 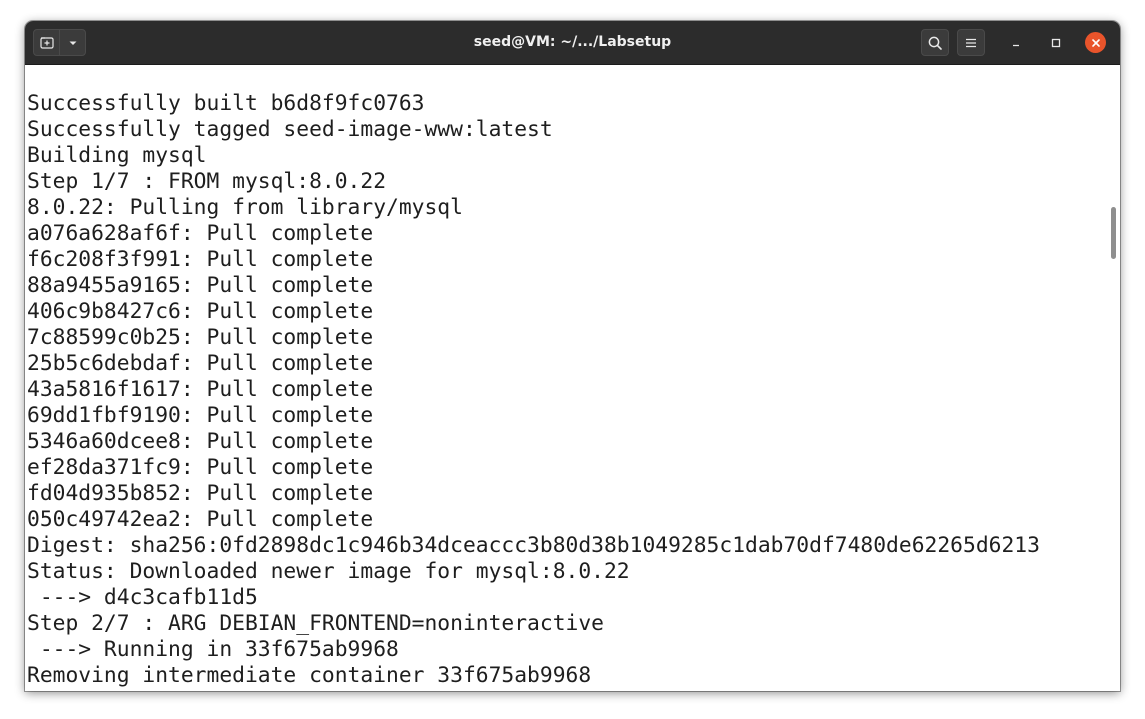 I want to click on title-bar: seed@VM: ~/.../Labsetup, so click(x=572, y=43).